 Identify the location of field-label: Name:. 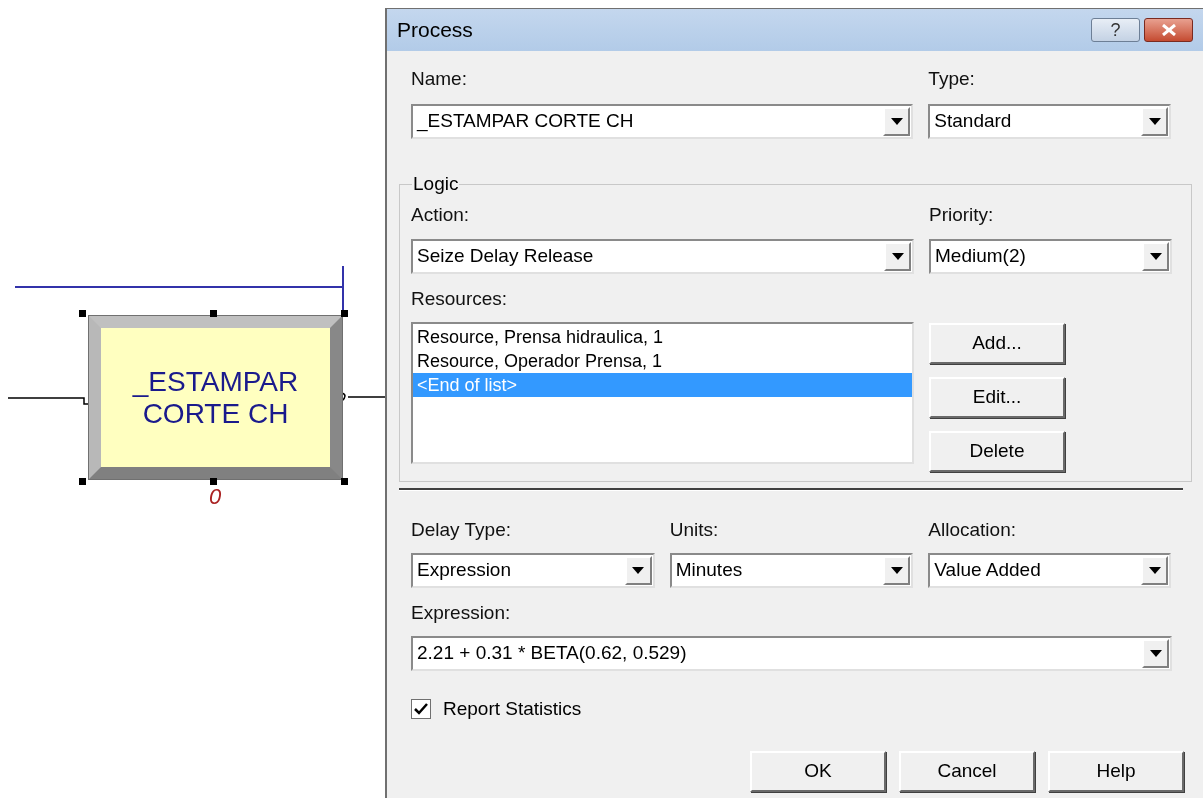
(439, 78).